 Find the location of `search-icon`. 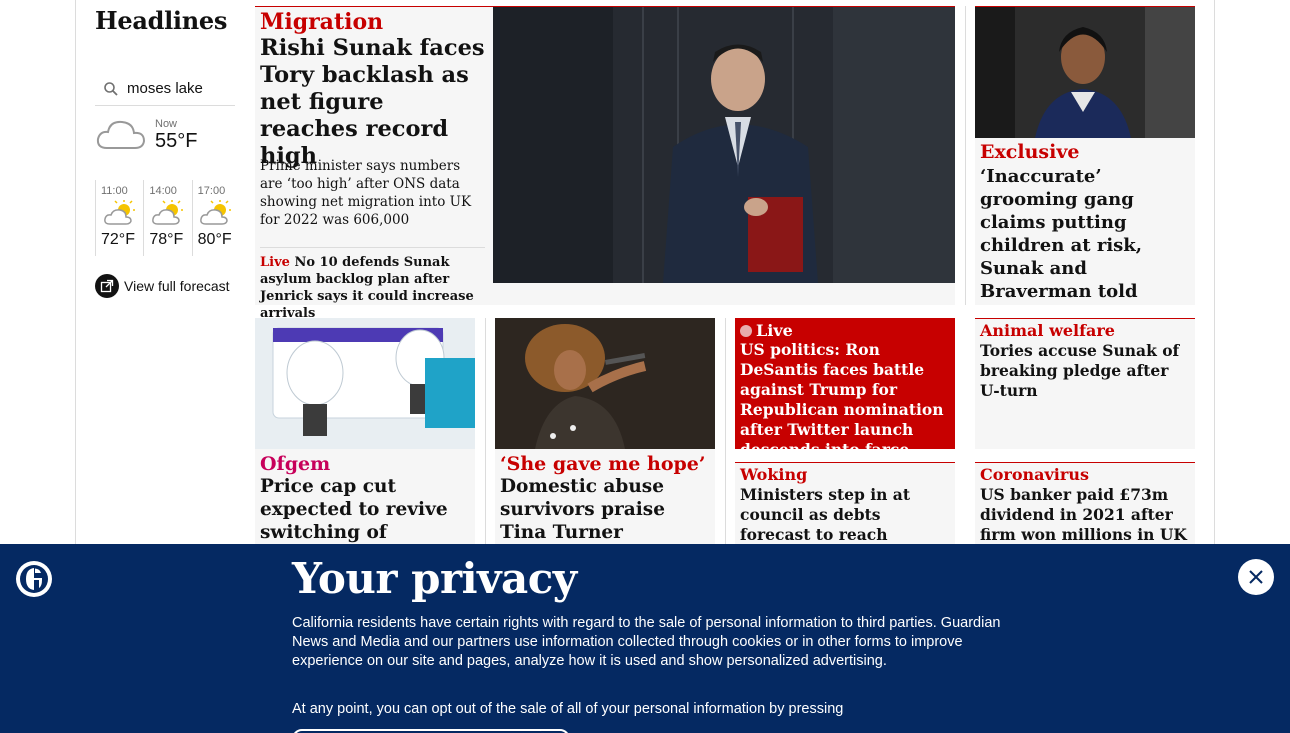

search-icon is located at coordinates (111, 88).